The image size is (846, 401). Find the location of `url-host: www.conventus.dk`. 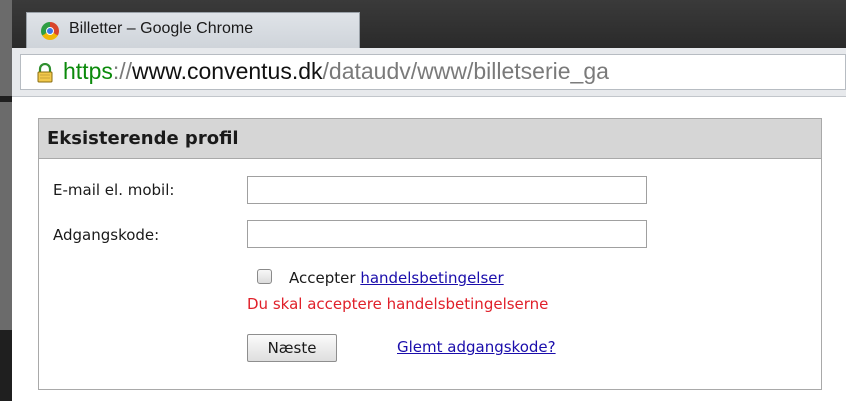

url-host: www.conventus.dk is located at coordinates (227, 71).